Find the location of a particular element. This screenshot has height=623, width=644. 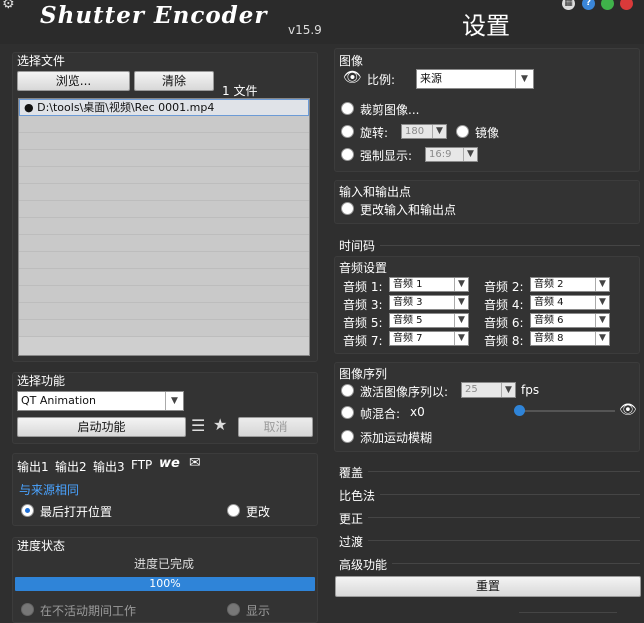

progress-bar: 100% is located at coordinates (165, 584).